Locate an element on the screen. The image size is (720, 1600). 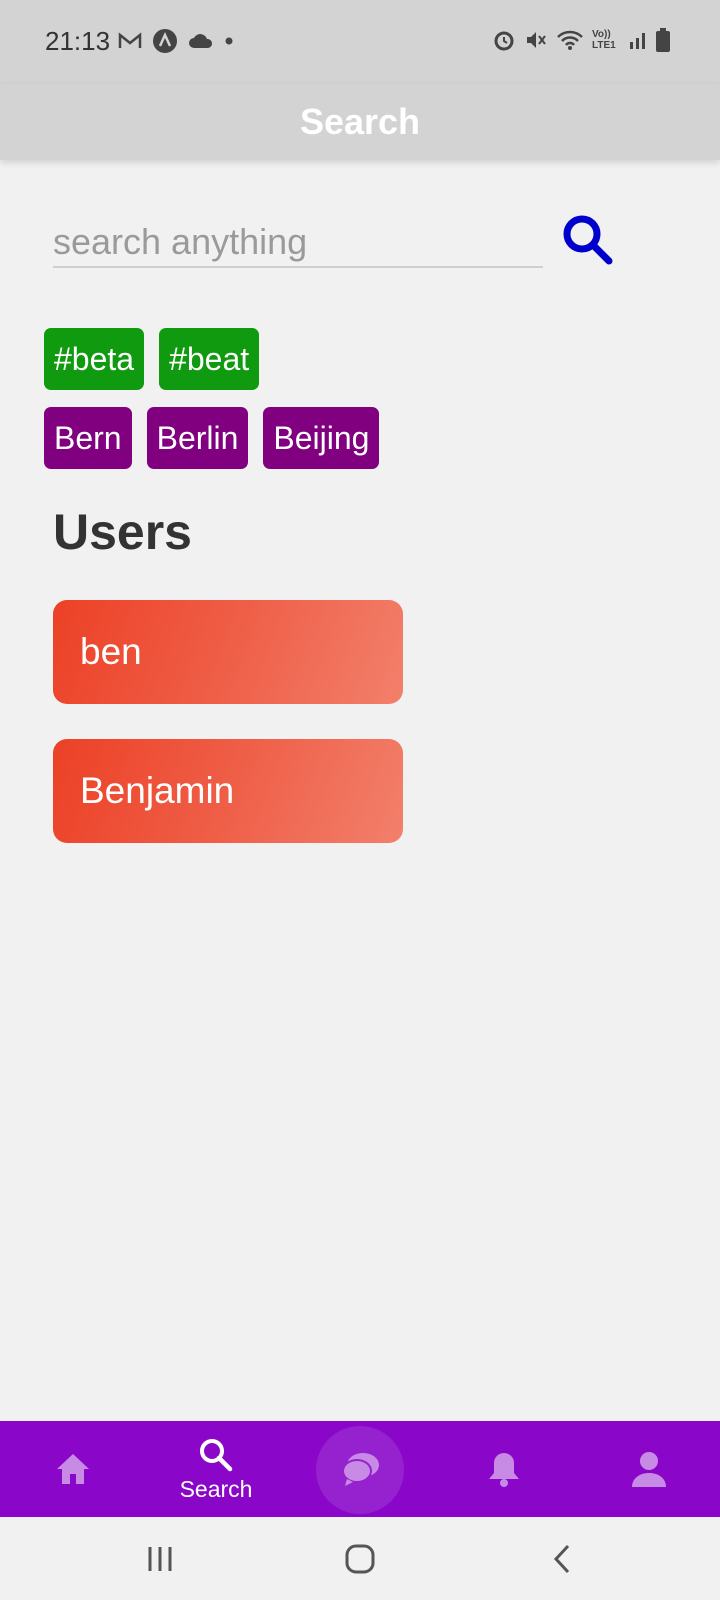
hashtag-chip: #beta is located at coordinates (94, 359).